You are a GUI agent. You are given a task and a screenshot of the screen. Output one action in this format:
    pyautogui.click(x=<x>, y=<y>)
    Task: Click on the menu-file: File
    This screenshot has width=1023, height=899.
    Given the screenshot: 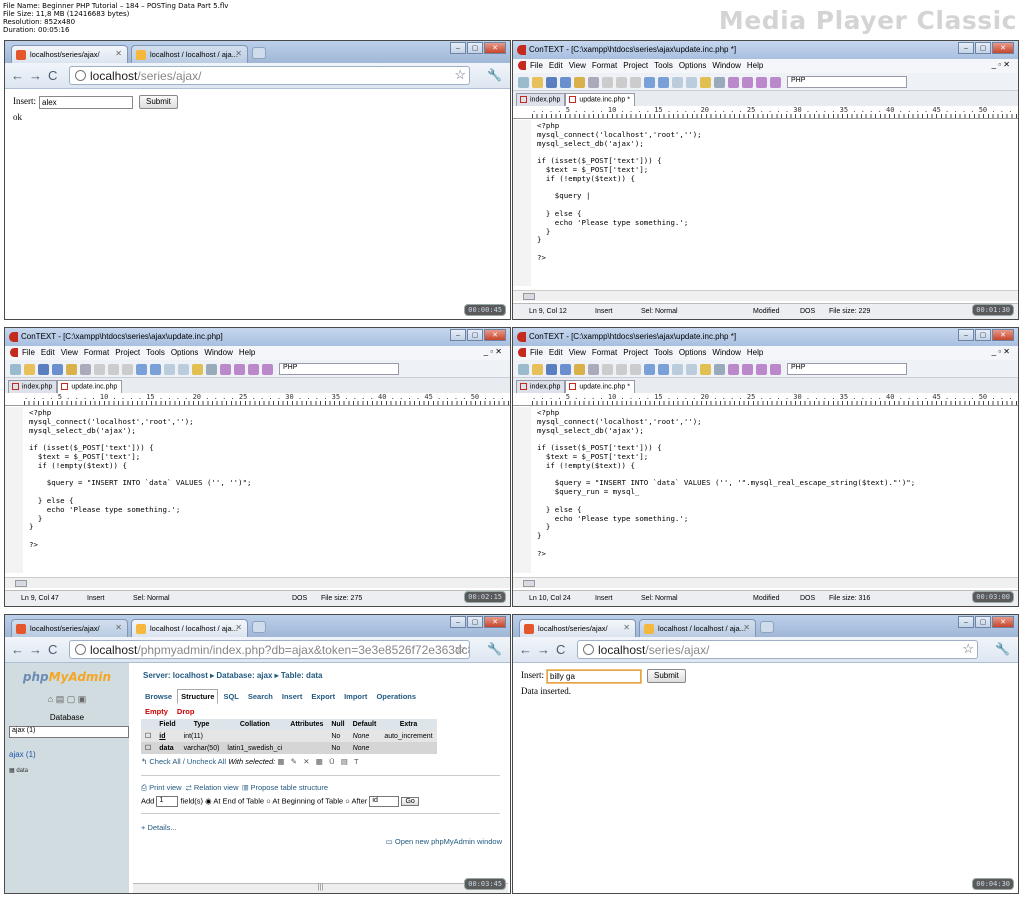 What is the action you would take?
    pyautogui.click(x=536, y=352)
    